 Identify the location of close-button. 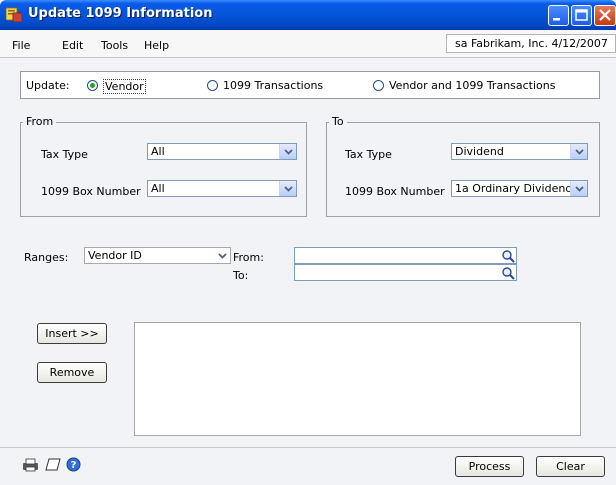
(605, 15).